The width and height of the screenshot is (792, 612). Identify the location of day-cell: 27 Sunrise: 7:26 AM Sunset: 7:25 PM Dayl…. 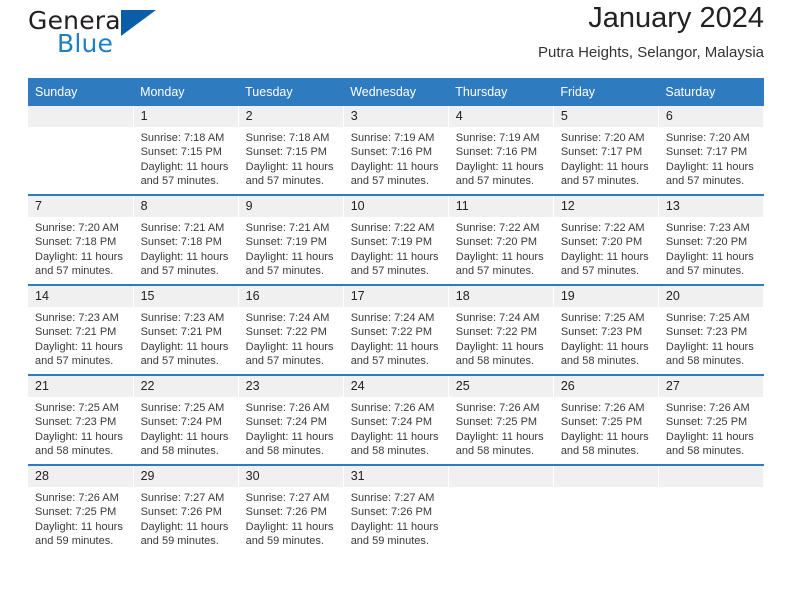
(711, 419).